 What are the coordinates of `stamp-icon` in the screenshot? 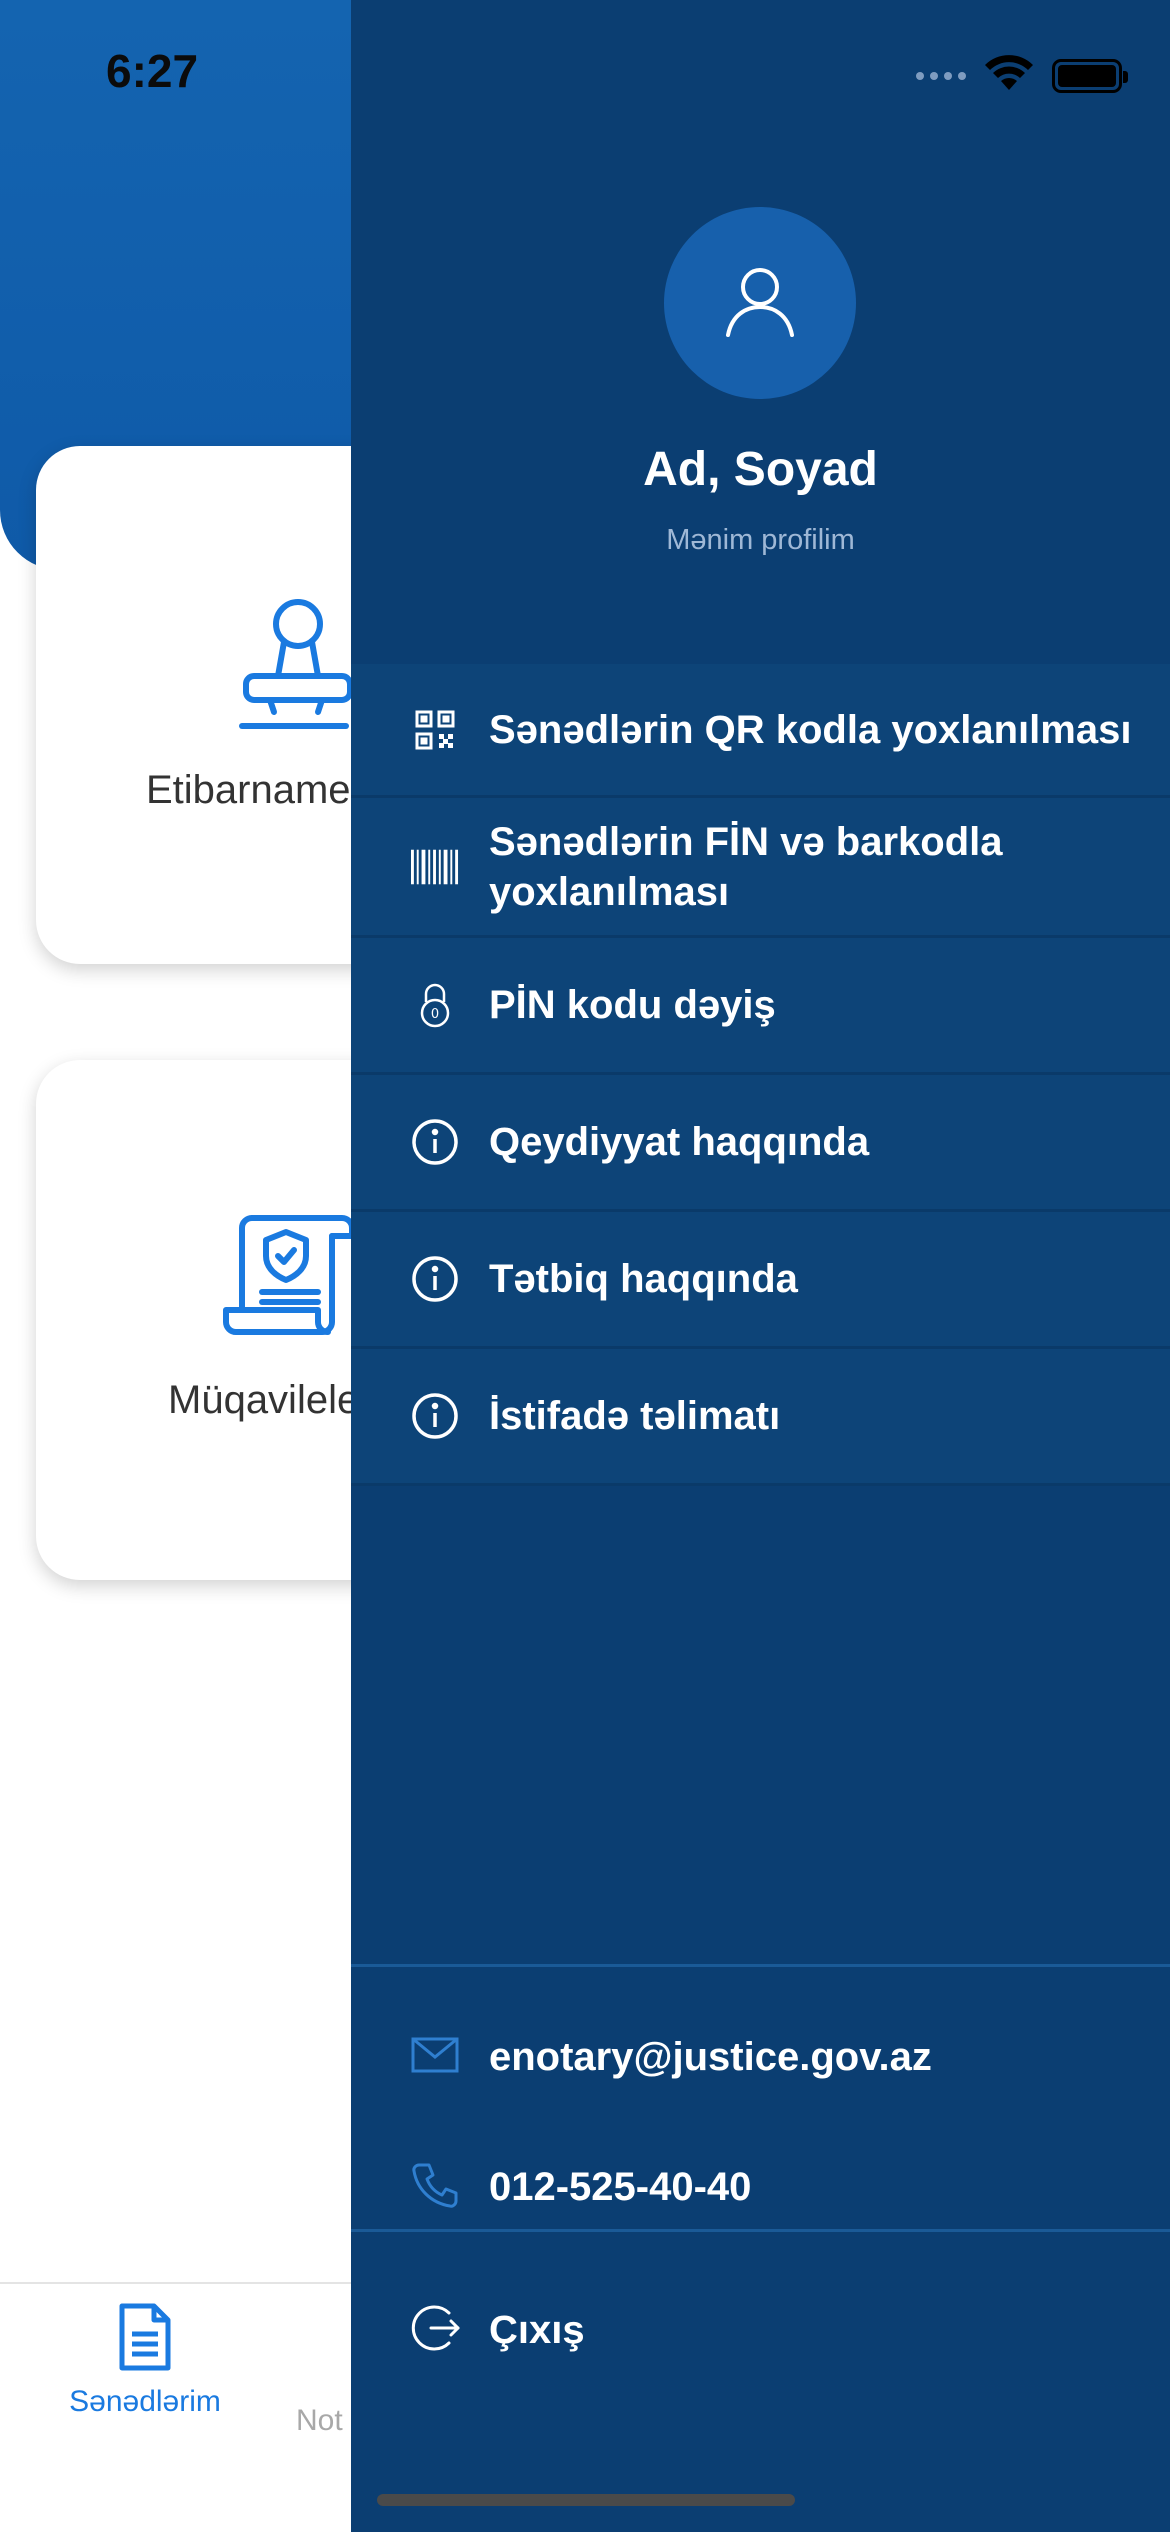 It's located at (294, 666).